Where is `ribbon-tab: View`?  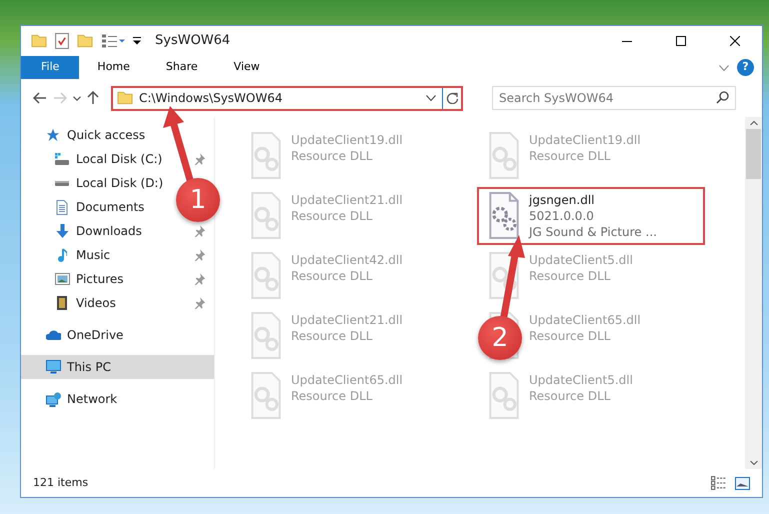
ribbon-tab: View is located at coordinates (247, 67).